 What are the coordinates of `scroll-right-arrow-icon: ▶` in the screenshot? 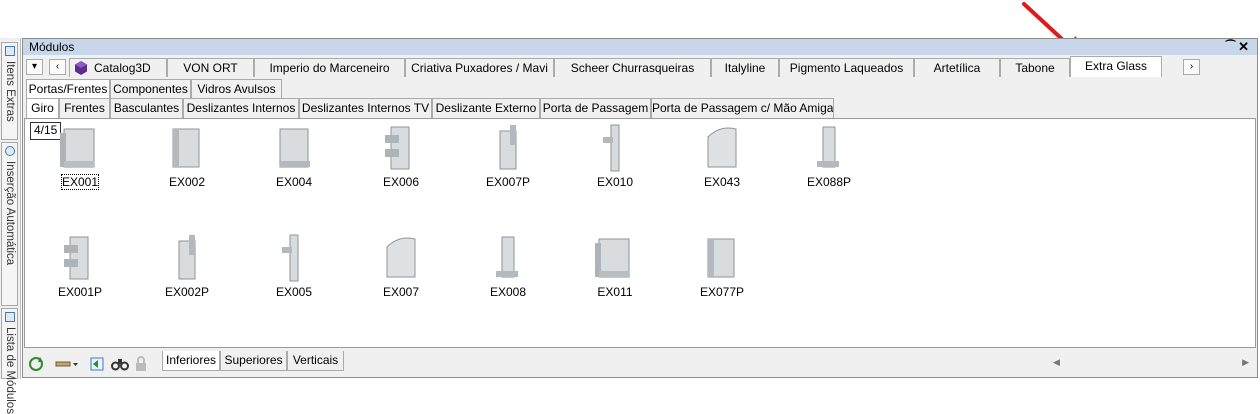 It's located at (1245, 362).